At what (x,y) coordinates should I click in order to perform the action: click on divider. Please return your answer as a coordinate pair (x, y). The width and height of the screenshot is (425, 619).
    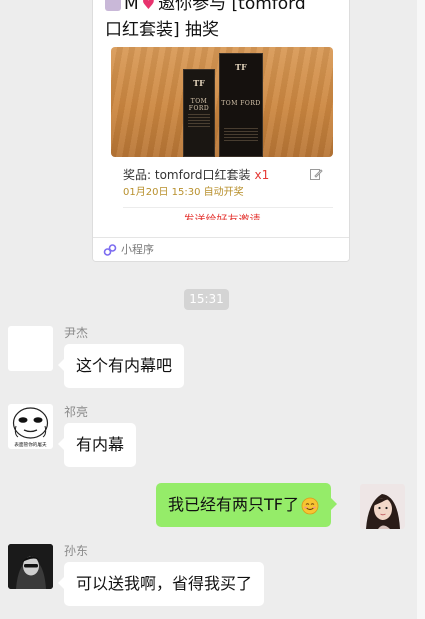
    Looking at the image, I should click on (228, 207).